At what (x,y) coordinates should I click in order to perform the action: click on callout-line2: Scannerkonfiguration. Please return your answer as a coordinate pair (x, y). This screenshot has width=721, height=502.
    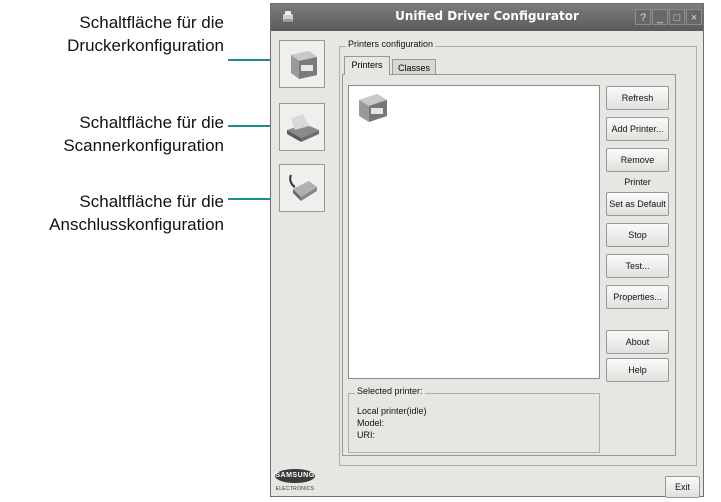
    Looking at the image, I should click on (143, 145).